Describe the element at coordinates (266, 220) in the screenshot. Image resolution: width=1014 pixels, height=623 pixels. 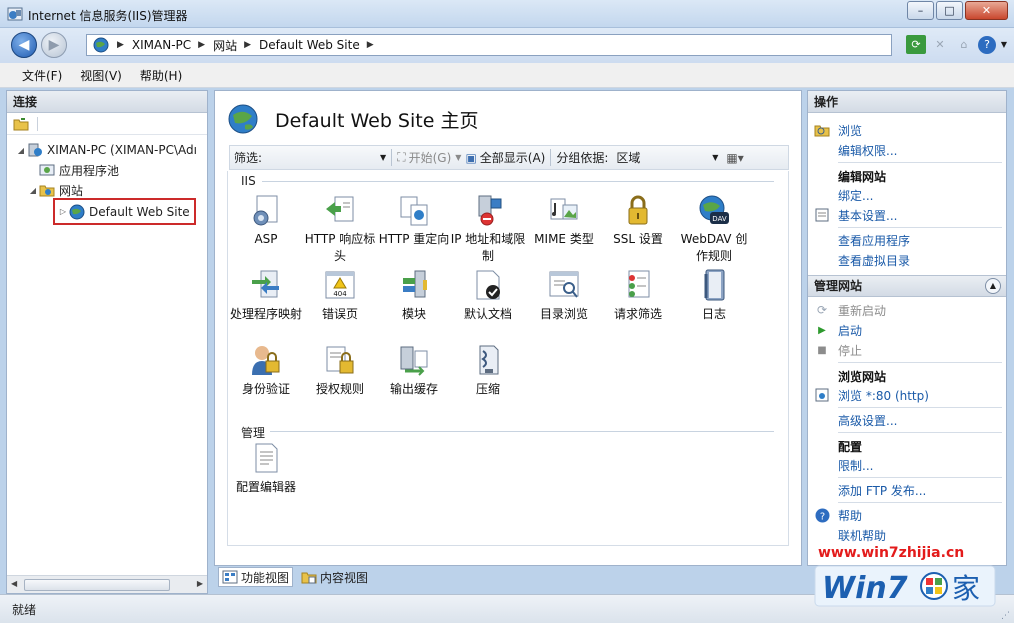
I see `feature-asp: ASP` at that location.